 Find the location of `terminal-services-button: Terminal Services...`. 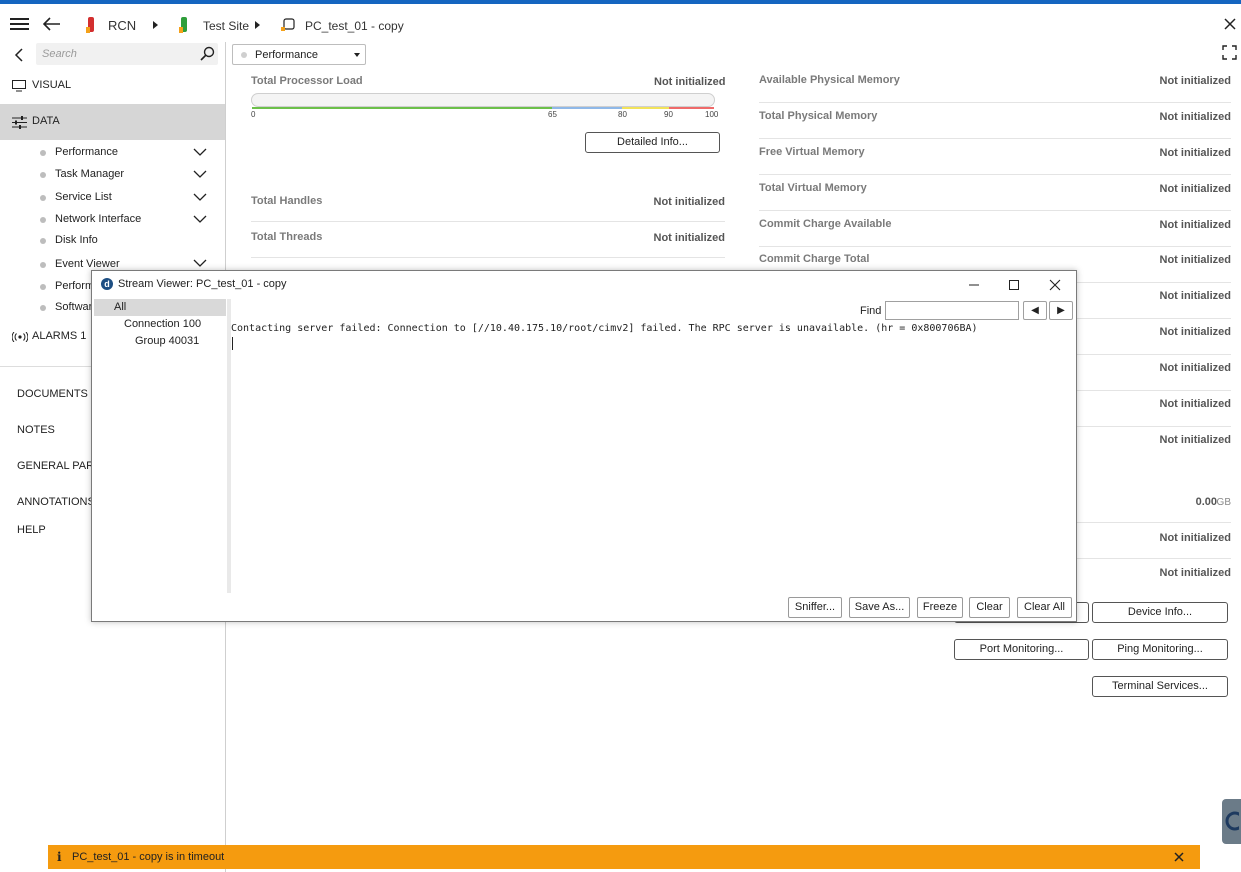

terminal-services-button: Terminal Services... is located at coordinates (1160, 686).